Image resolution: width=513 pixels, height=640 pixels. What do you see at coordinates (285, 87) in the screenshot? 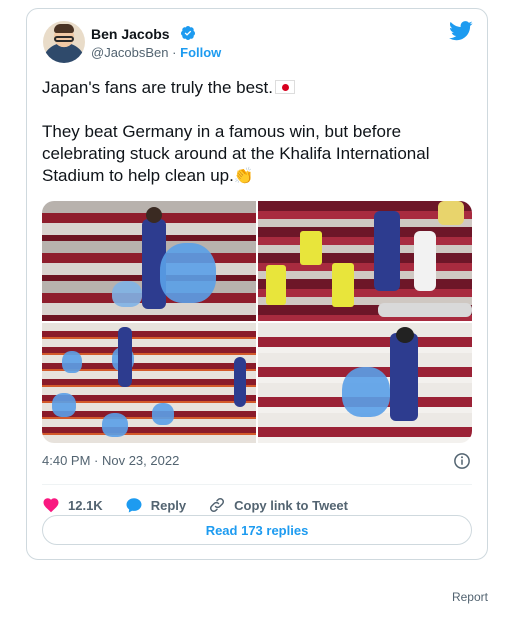
I see `japan-flag-emoji` at bounding box center [285, 87].